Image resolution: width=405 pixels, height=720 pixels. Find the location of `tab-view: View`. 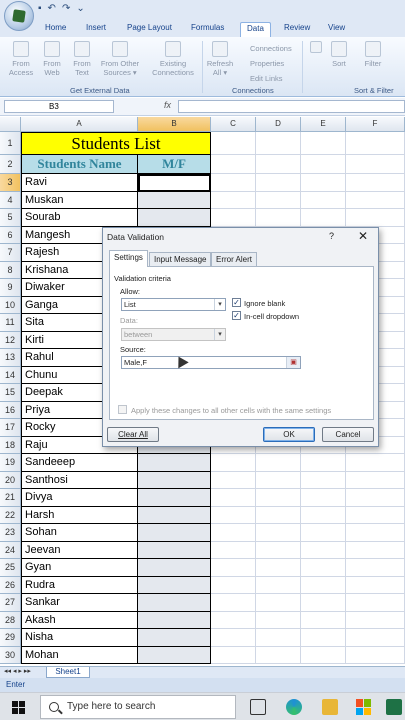

tab-view: View is located at coordinates (336, 29).